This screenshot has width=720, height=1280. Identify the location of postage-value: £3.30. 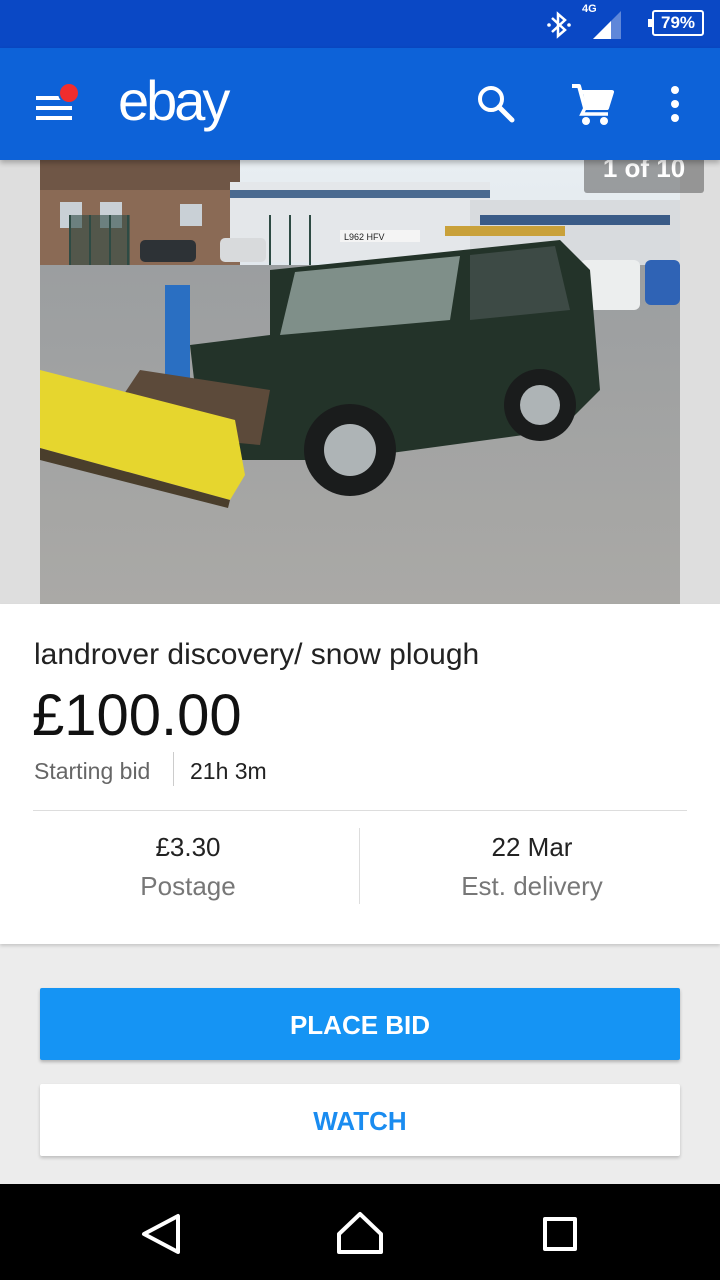
(188, 847).